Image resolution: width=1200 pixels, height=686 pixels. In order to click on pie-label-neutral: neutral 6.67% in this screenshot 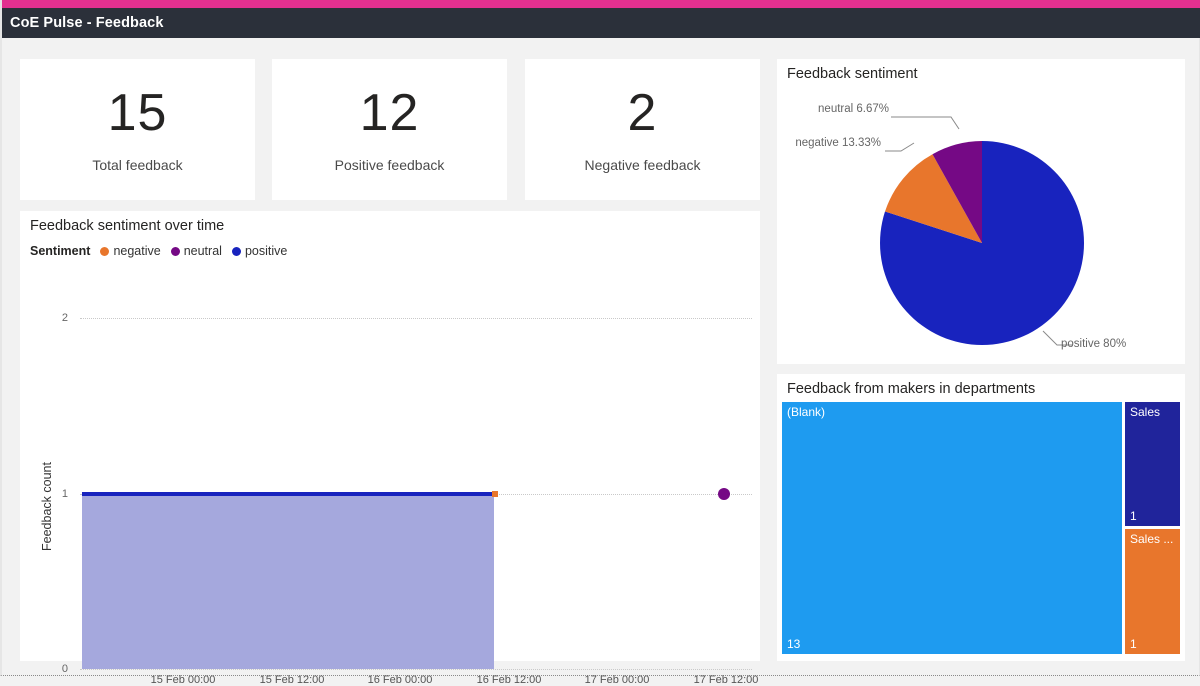, I will do `click(853, 109)`.